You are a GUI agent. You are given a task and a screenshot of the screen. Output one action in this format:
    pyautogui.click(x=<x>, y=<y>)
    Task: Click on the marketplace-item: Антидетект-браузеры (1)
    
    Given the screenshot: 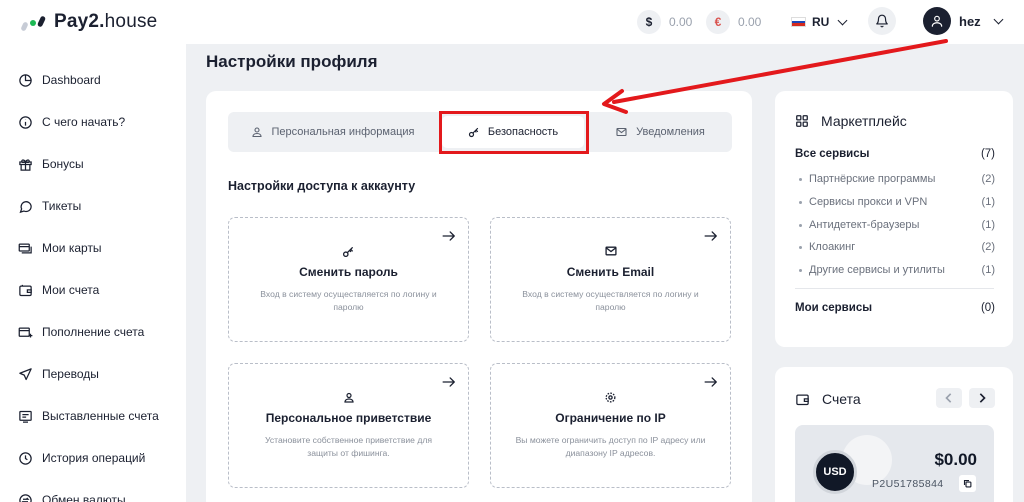 What is the action you would take?
    pyautogui.click(x=895, y=225)
    